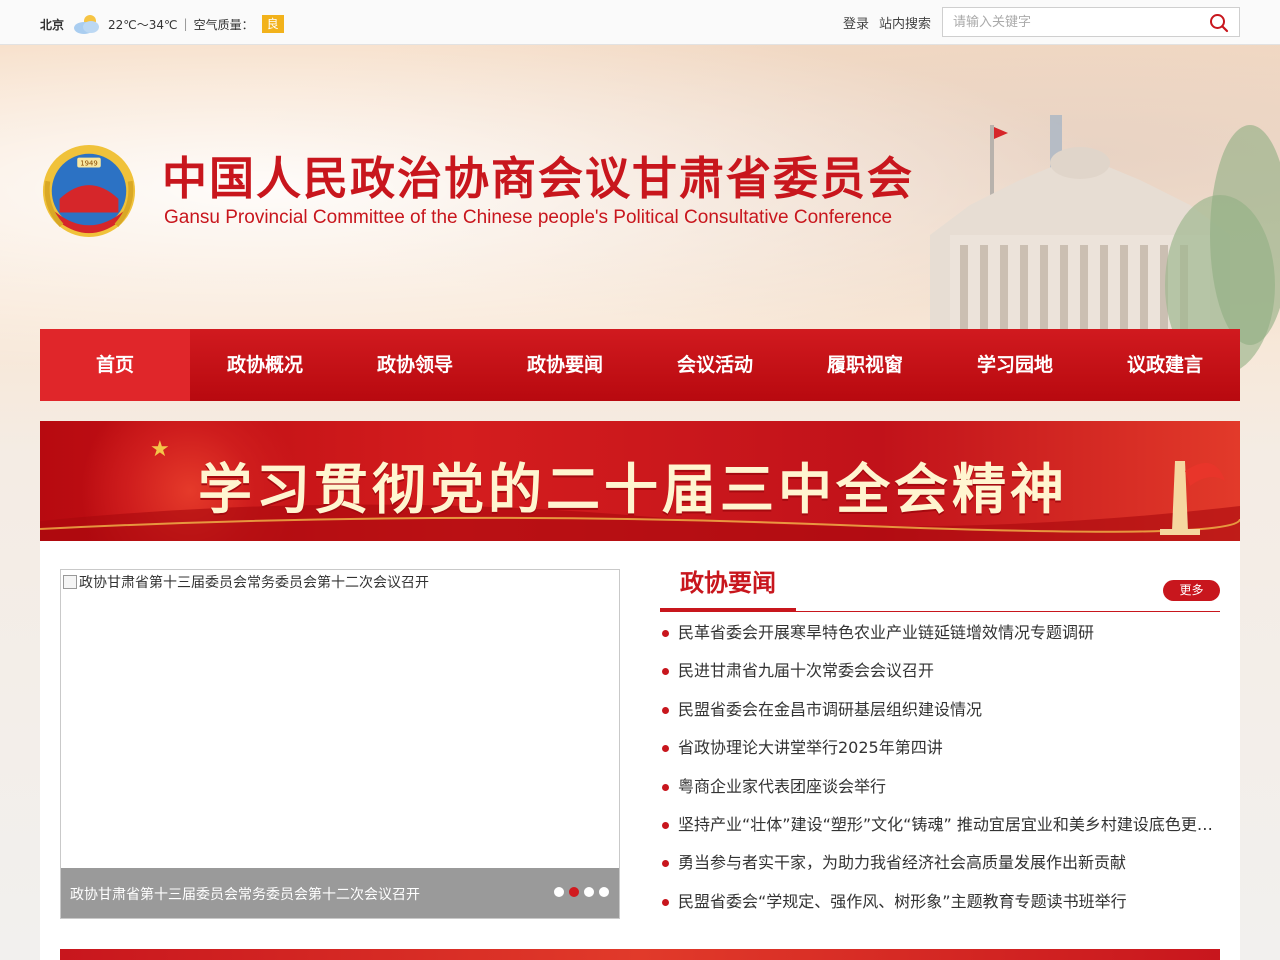 The image size is (1280, 960). I want to click on star-icon: ★, so click(160, 449).